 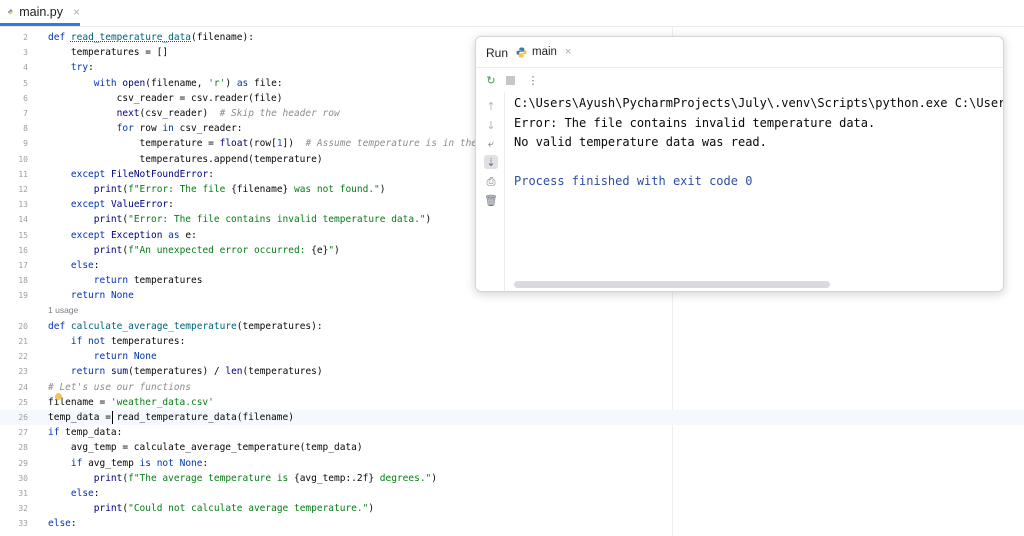 I want to click on code-line: with open(filename, 'r') as file:, so click(x=165, y=83).